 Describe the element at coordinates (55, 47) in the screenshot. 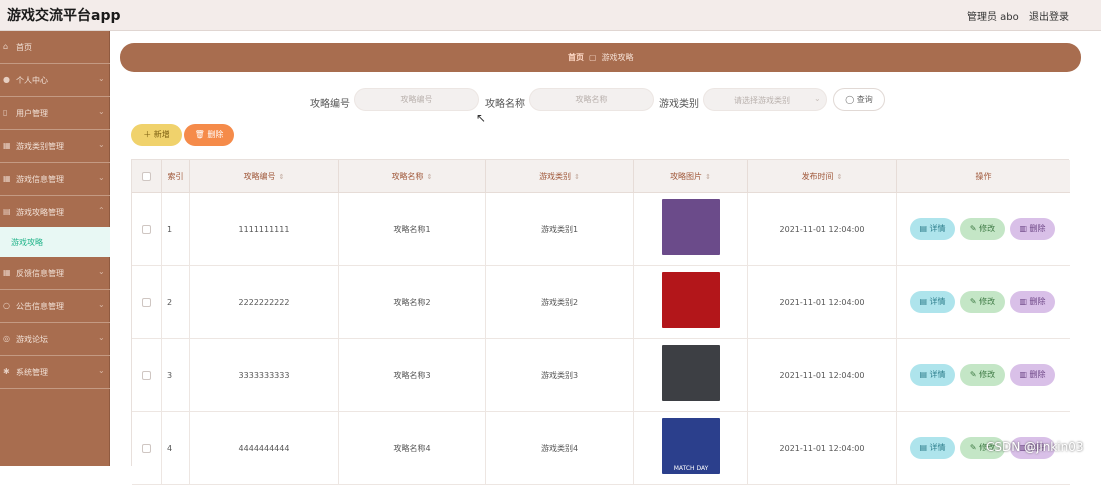

I see `sidebar-item-home: ⌂ 首页` at that location.